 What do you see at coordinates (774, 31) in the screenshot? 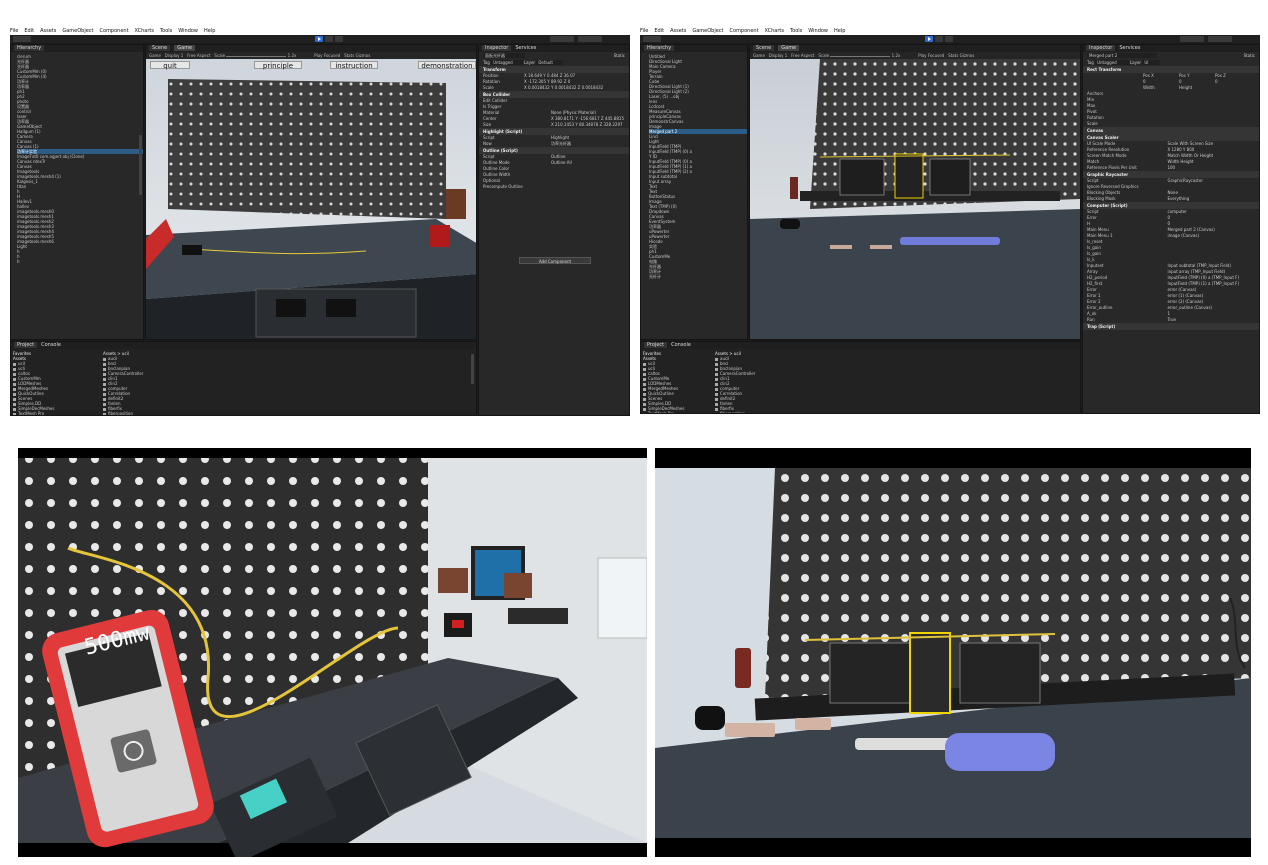
I see `menu-xcharts-2: XCharts` at bounding box center [774, 31].